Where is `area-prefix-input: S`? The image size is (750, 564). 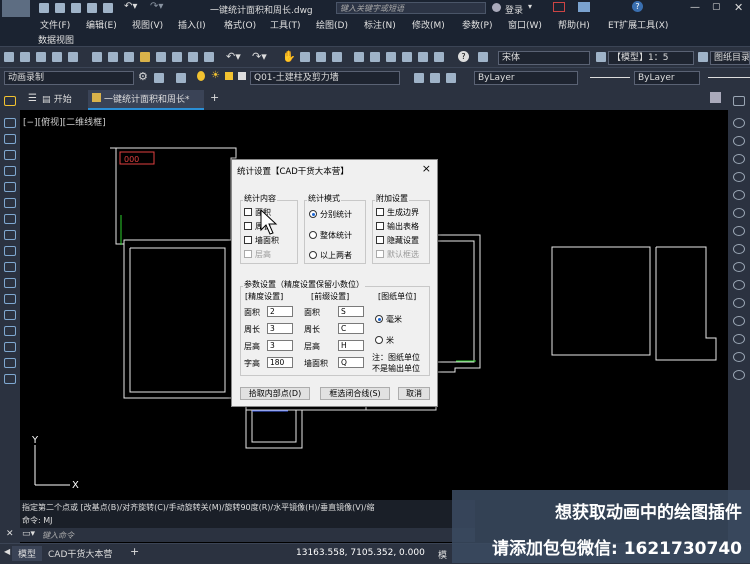 area-prefix-input: S is located at coordinates (351, 311).